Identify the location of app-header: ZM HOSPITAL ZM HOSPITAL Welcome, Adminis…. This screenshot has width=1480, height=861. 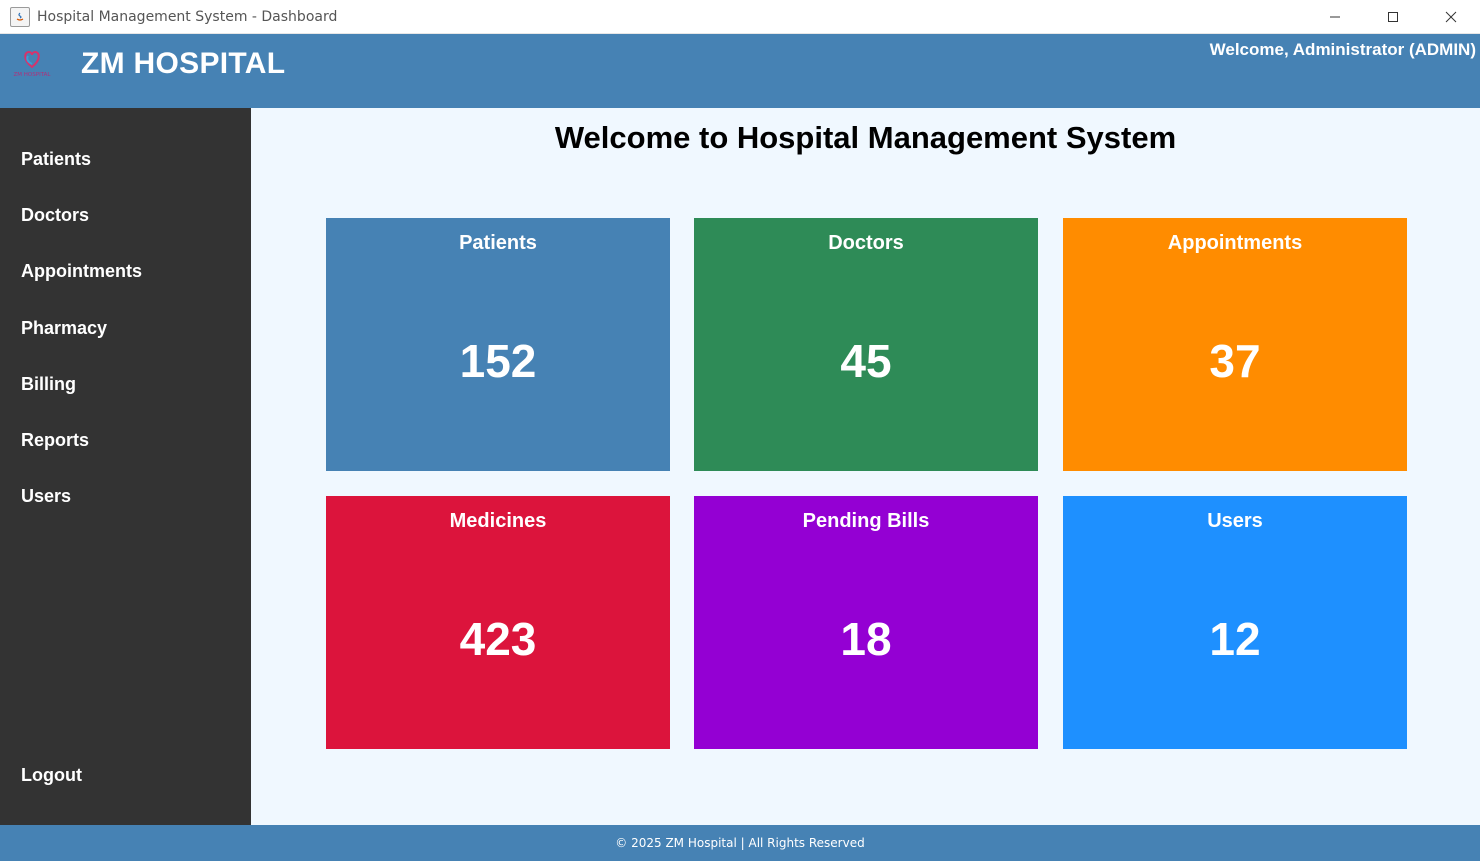
(740, 71).